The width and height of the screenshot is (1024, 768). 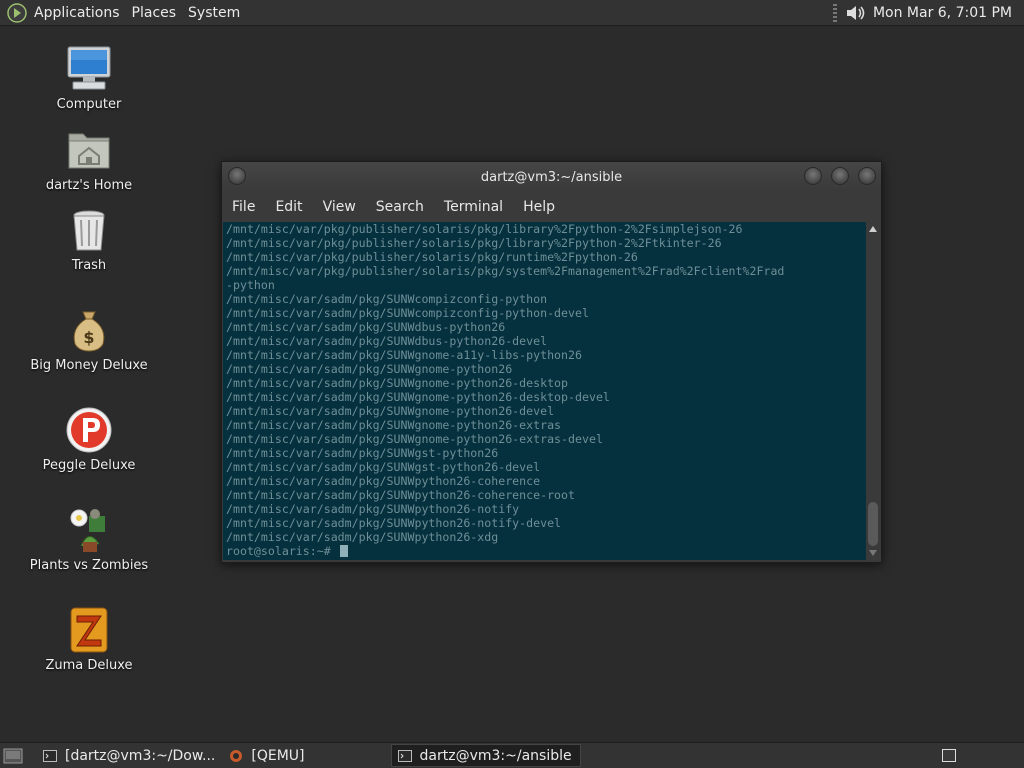 I want to click on terminal-line: /mnt/misc/var/sadm/pkg/SUNWpython26-xdg, so click(x=362, y=537).